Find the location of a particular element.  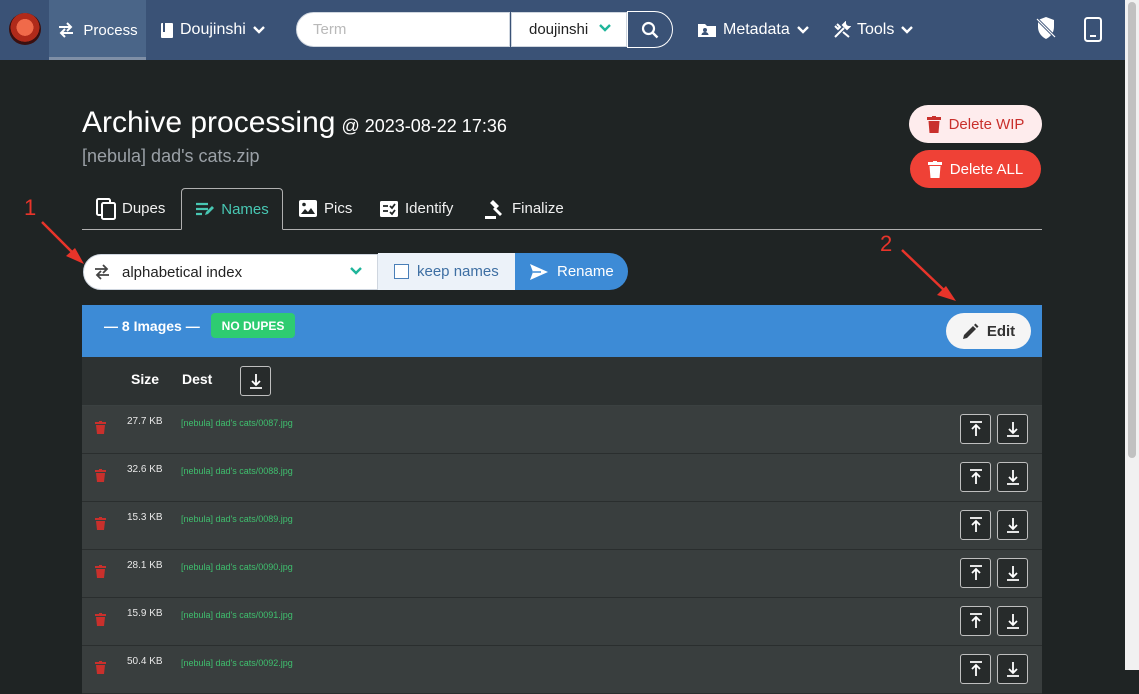

tab-identify: Identify is located at coordinates (416, 208).